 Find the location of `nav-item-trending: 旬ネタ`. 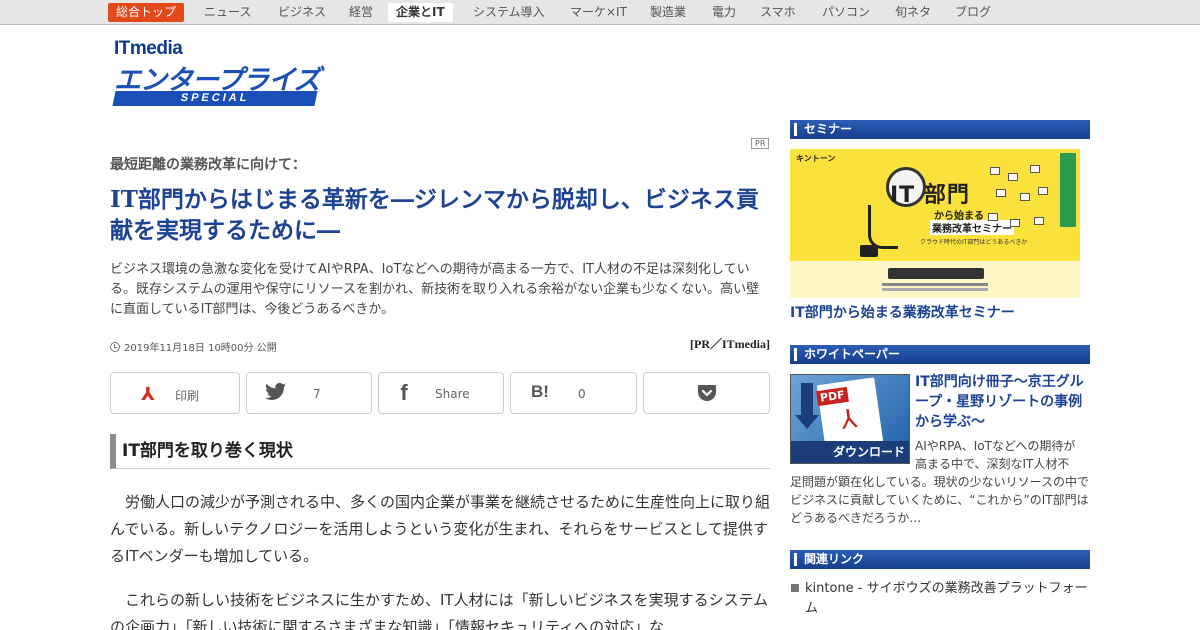

nav-item-trending: 旬ネタ is located at coordinates (913, 12).